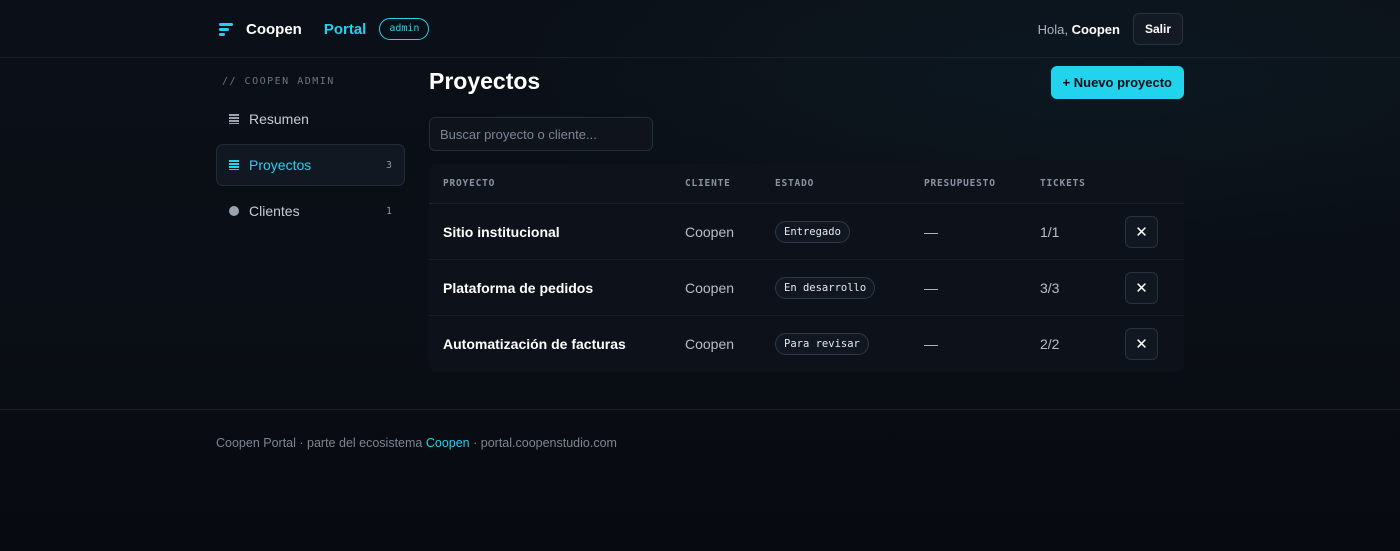 Image resolution: width=1400 pixels, height=551 pixels. What do you see at coordinates (234, 119) in the screenshot?
I see `grid-icon` at bounding box center [234, 119].